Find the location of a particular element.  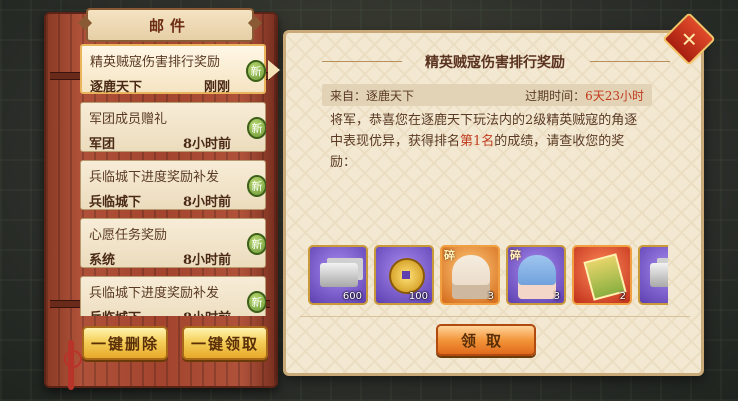

rank-highlight: 第1名 is located at coordinates (477, 141).